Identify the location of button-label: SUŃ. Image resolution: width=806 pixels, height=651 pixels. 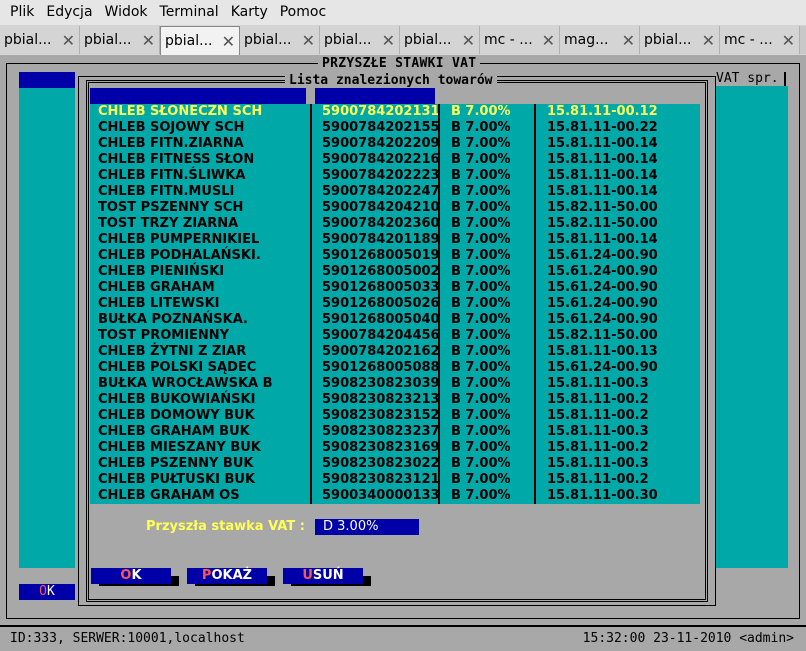
(328, 575).